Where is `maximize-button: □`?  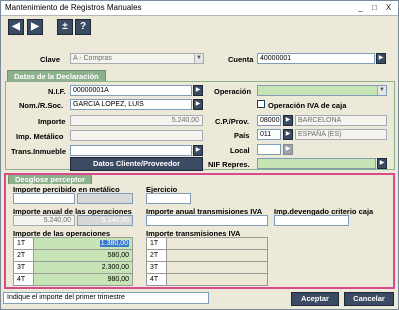
maximize-button: □ is located at coordinates (374, 8).